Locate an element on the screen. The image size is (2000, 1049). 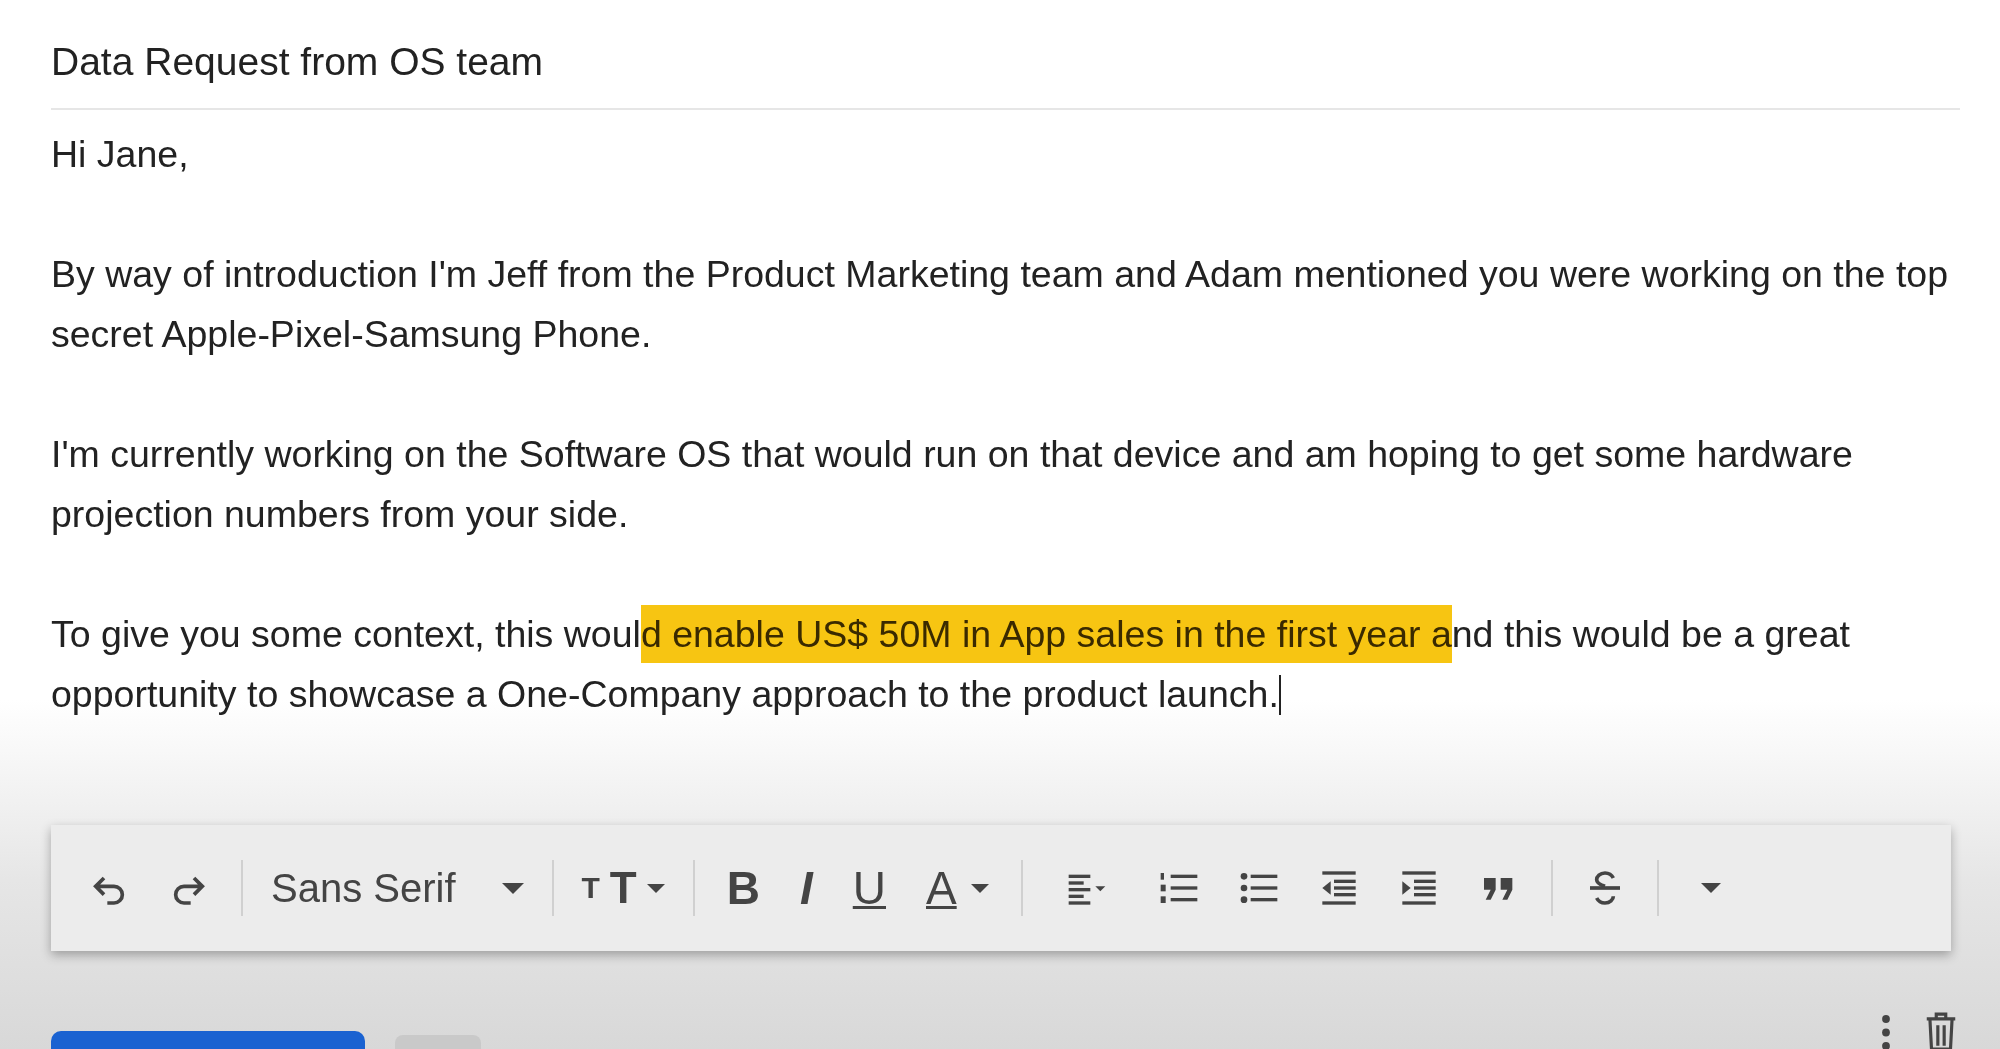
underline-button: U is located at coordinates (869, 888).